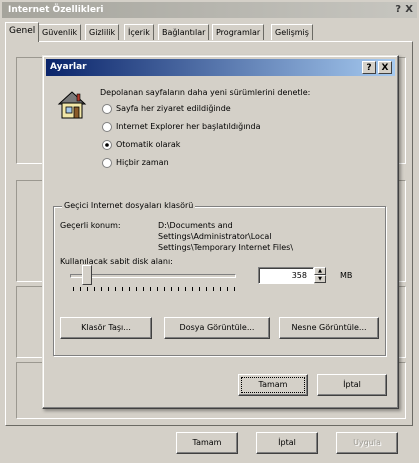 This screenshot has width=419, height=463. What do you see at coordinates (188, 126) in the screenshot?
I see `radio-label-every-start: Internet Explorer her başlatıldığında` at bounding box center [188, 126].